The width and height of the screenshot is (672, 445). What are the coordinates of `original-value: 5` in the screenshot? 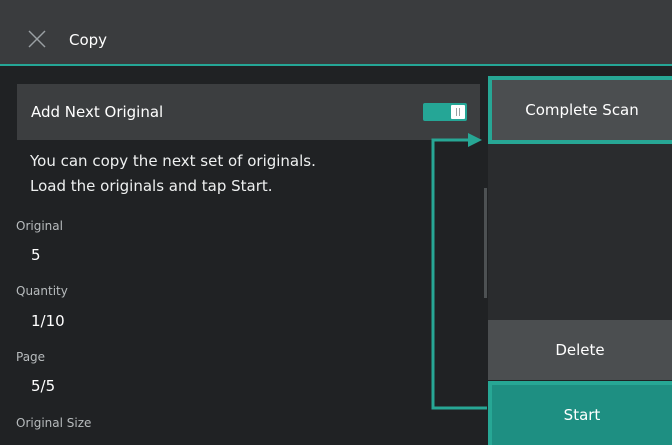 It's located at (36, 255).